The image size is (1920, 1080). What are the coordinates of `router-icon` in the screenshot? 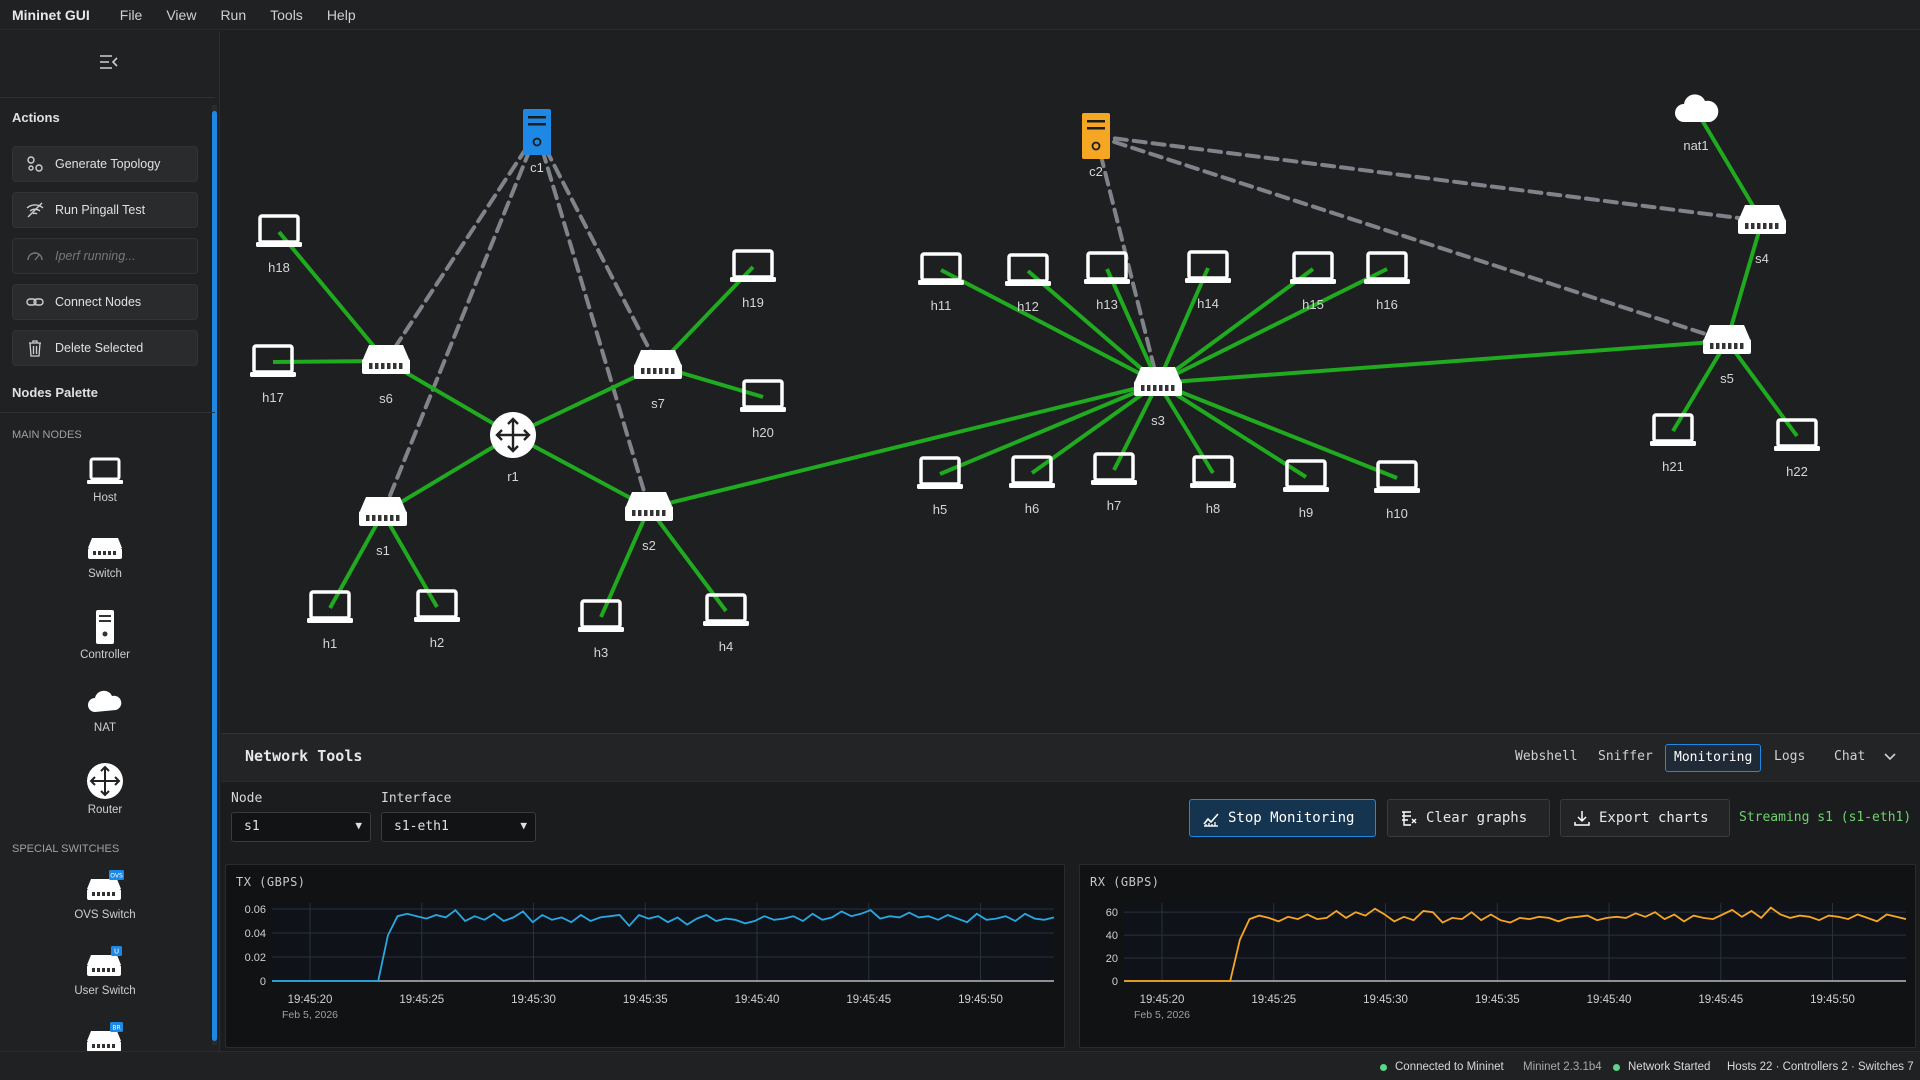 It's located at (513, 435).